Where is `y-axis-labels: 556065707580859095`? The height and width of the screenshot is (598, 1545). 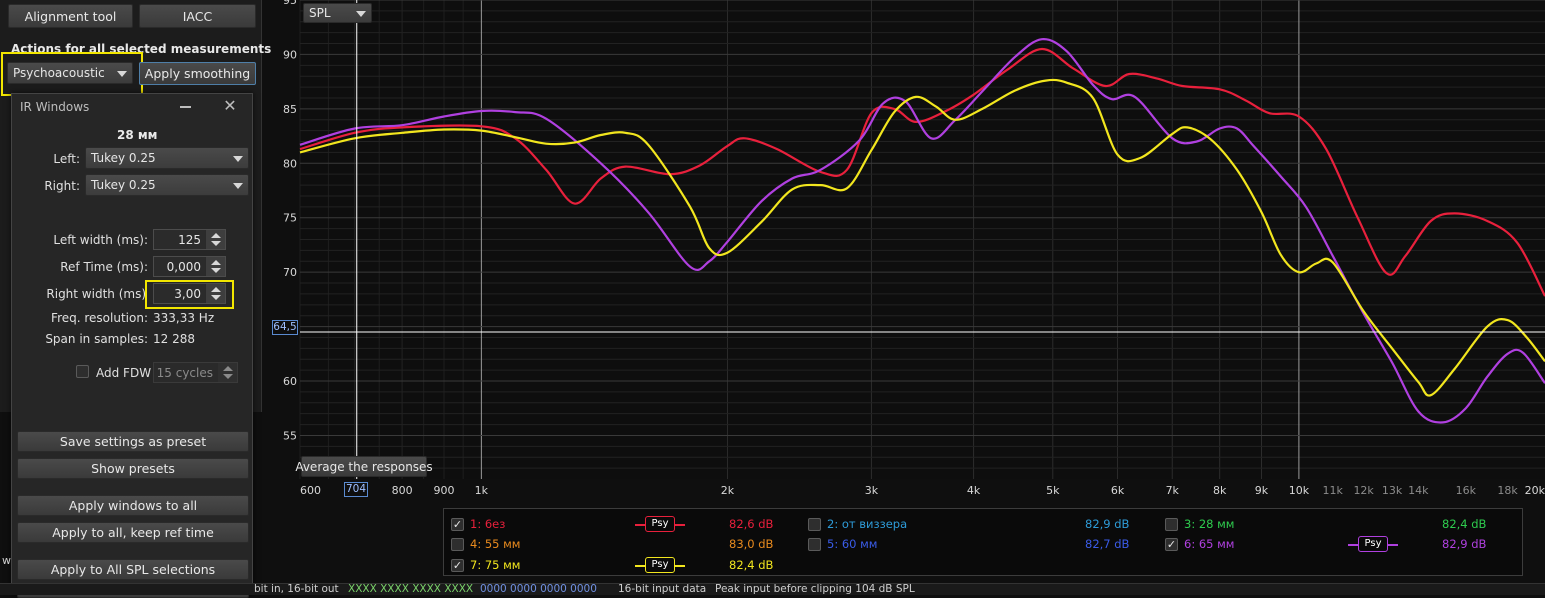 y-axis-labels: 556065707580859095 is located at coordinates (290, 221).